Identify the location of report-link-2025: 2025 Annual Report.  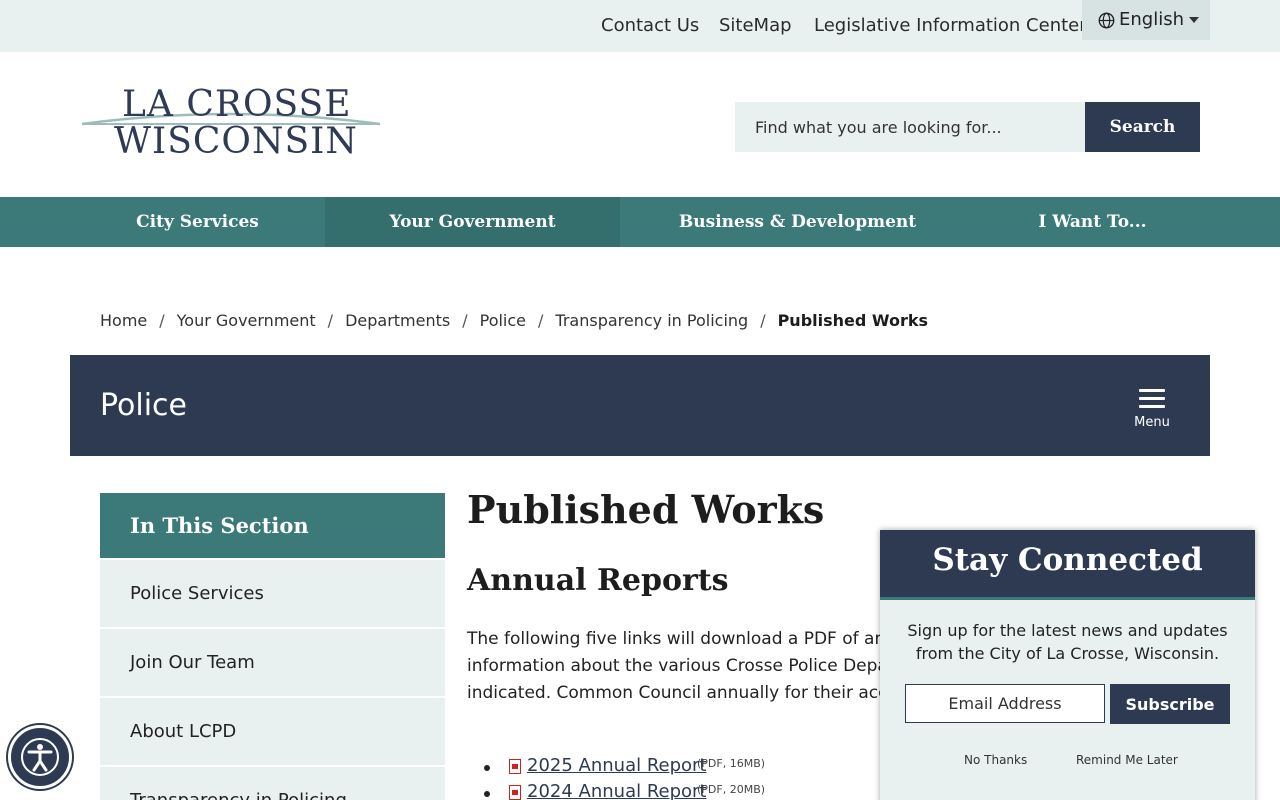
(617, 765).